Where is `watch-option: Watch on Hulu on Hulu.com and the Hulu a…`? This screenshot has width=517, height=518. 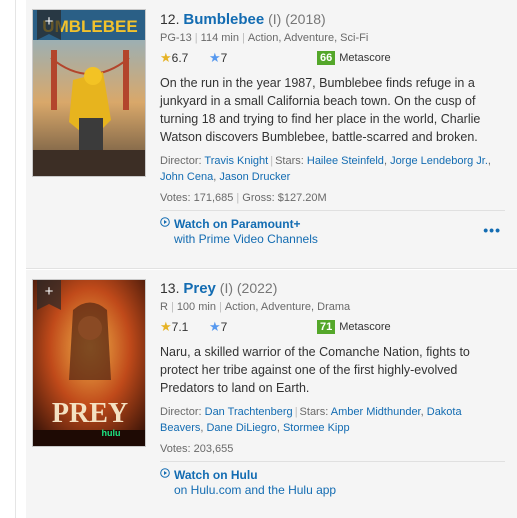
watch-option: Watch on Hulu on Hulu.com and the Hulu a… is located at coordinates (332, 482).